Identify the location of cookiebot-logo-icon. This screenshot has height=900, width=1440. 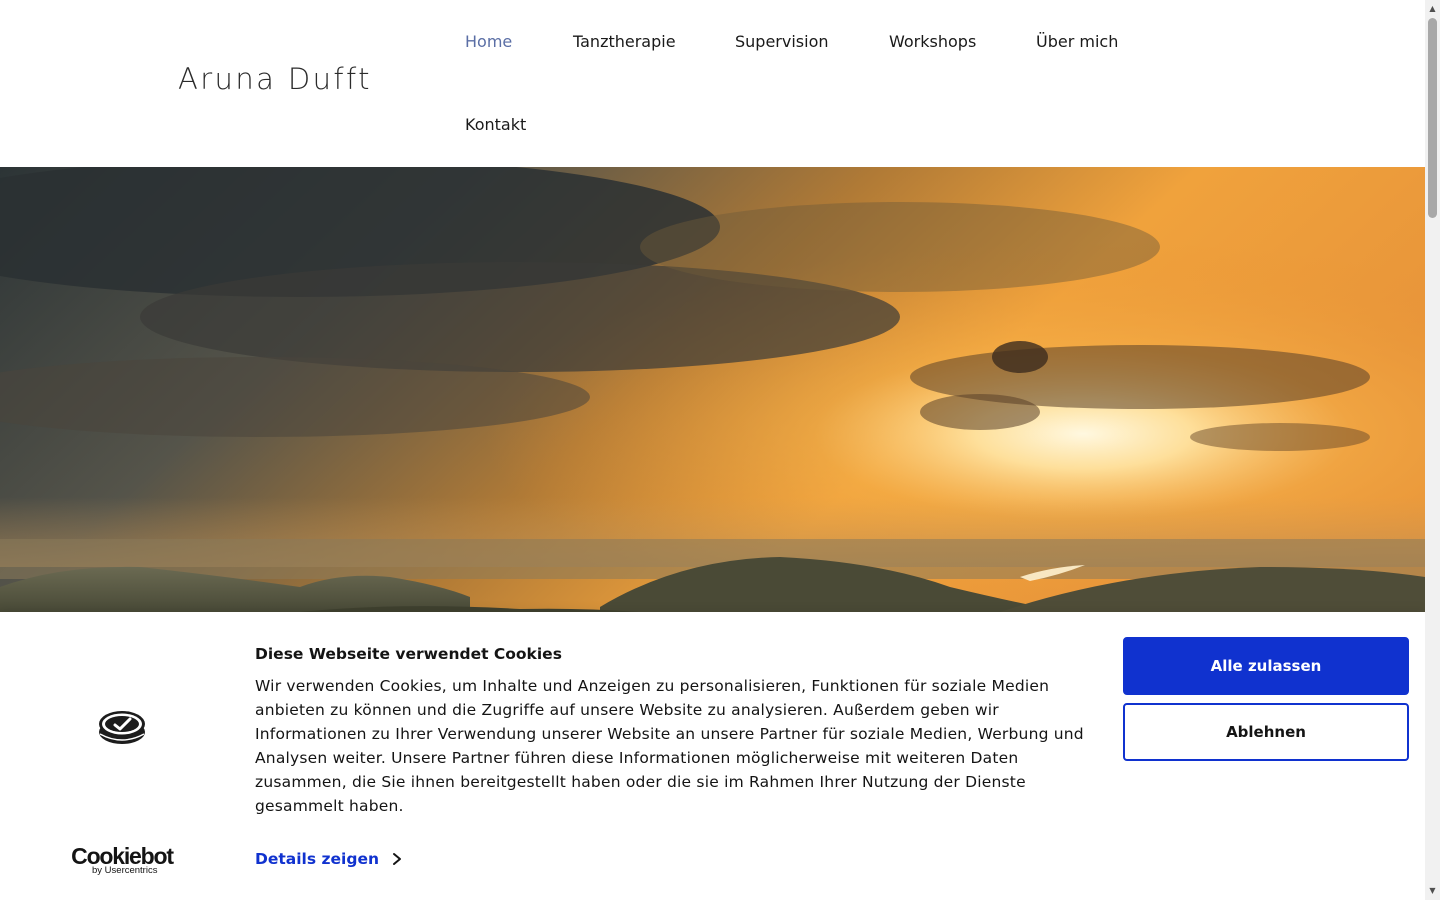
(122, 727).